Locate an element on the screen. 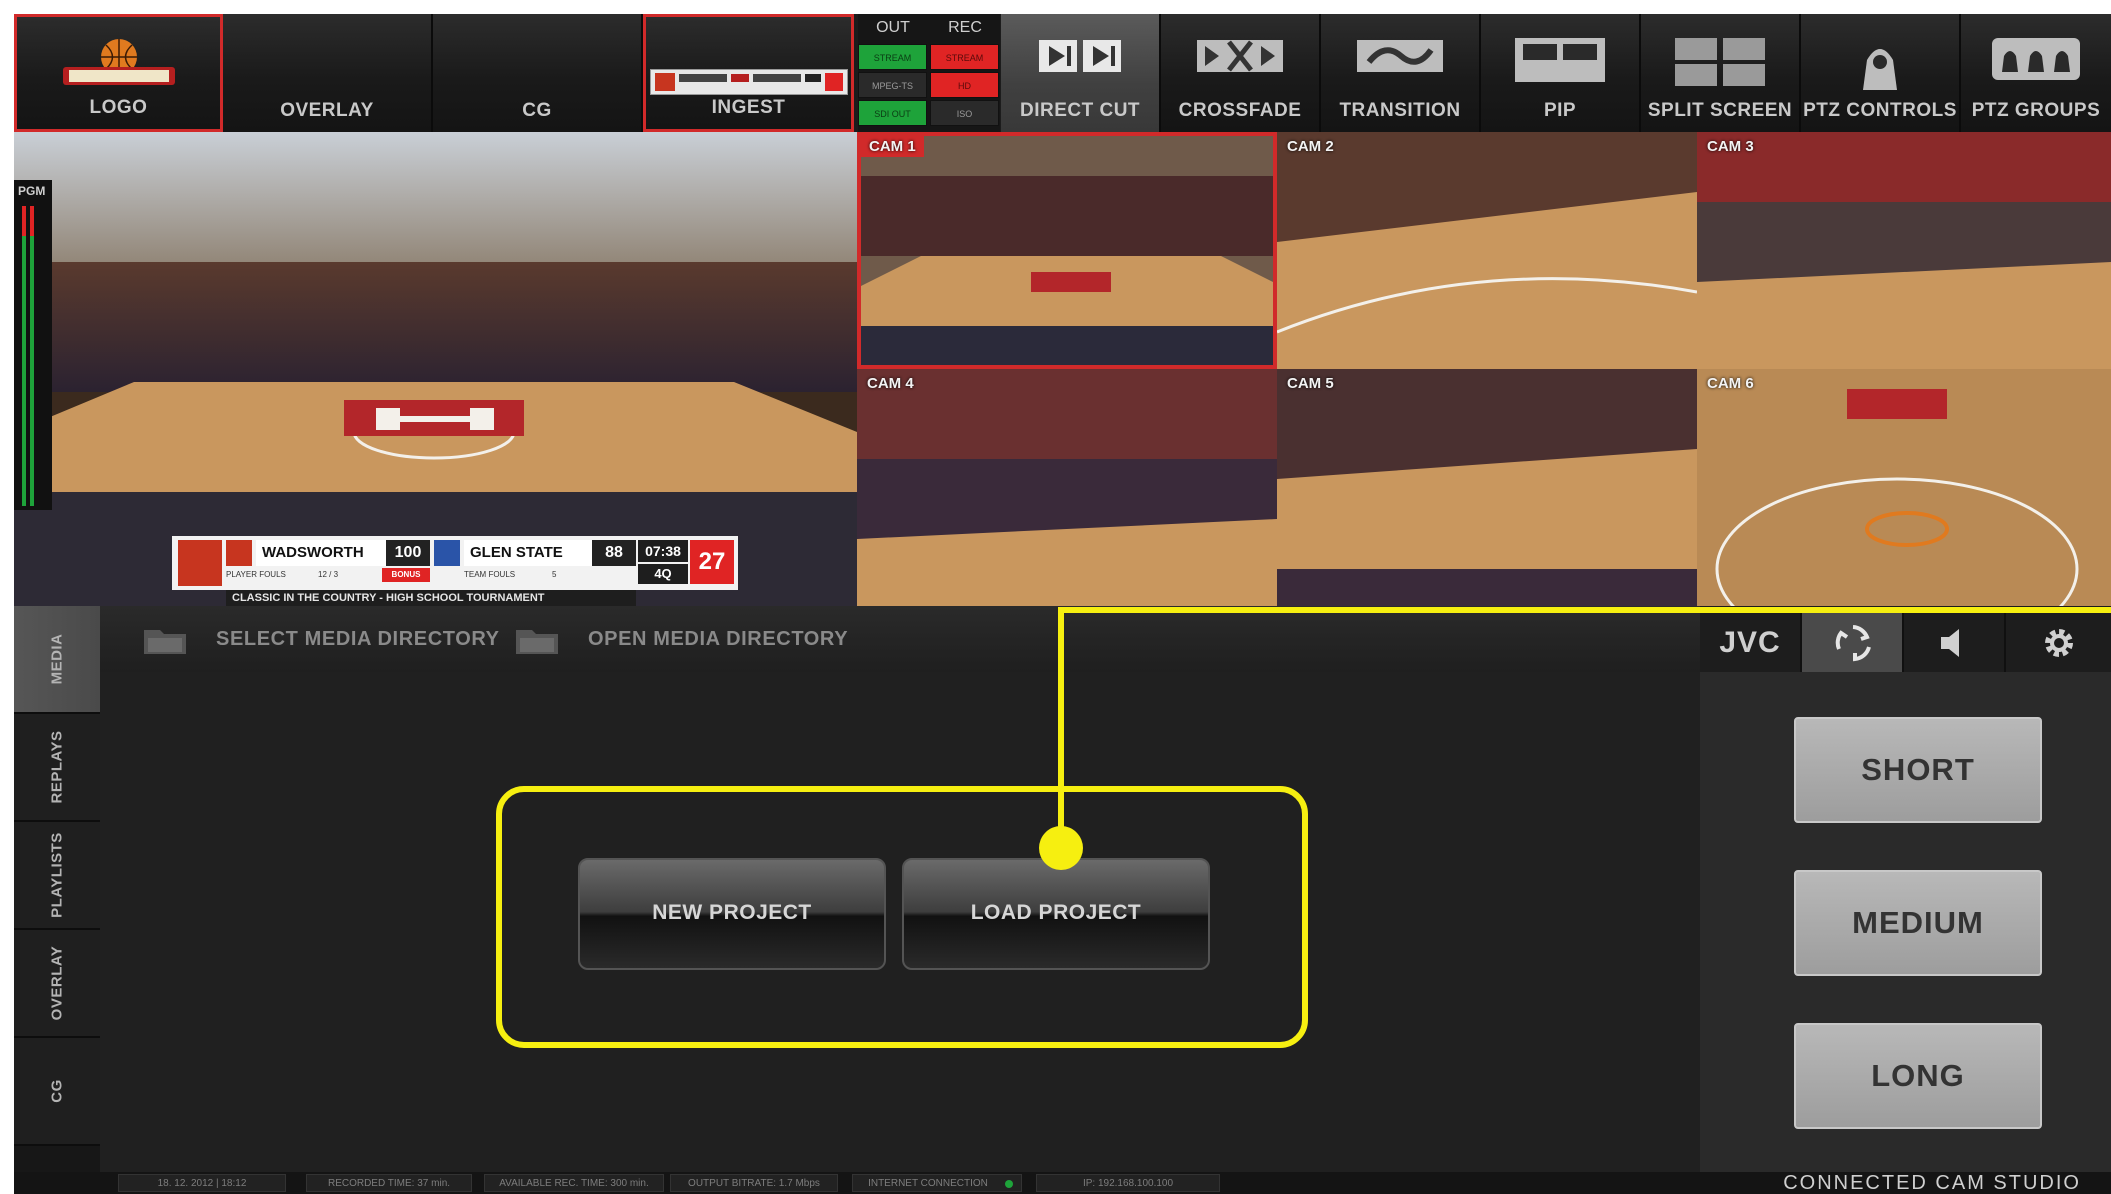 This screenshot has width=2111, height=1194. ip-address: IP: 192.168.100.100 is located at coordinates (1128, 1183).